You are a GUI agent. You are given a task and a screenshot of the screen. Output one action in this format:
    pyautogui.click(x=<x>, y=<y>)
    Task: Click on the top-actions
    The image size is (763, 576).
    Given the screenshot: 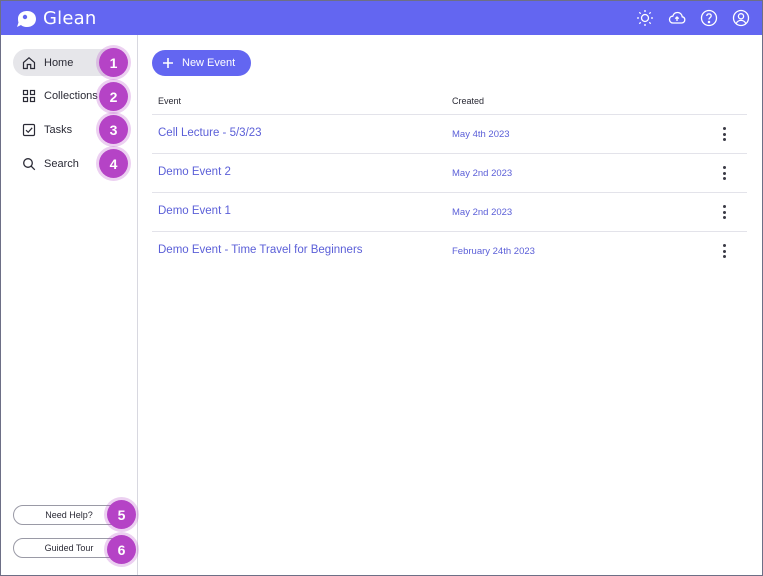 What is the action you would take?
    pyautogui.click(x=693, y=18)
    